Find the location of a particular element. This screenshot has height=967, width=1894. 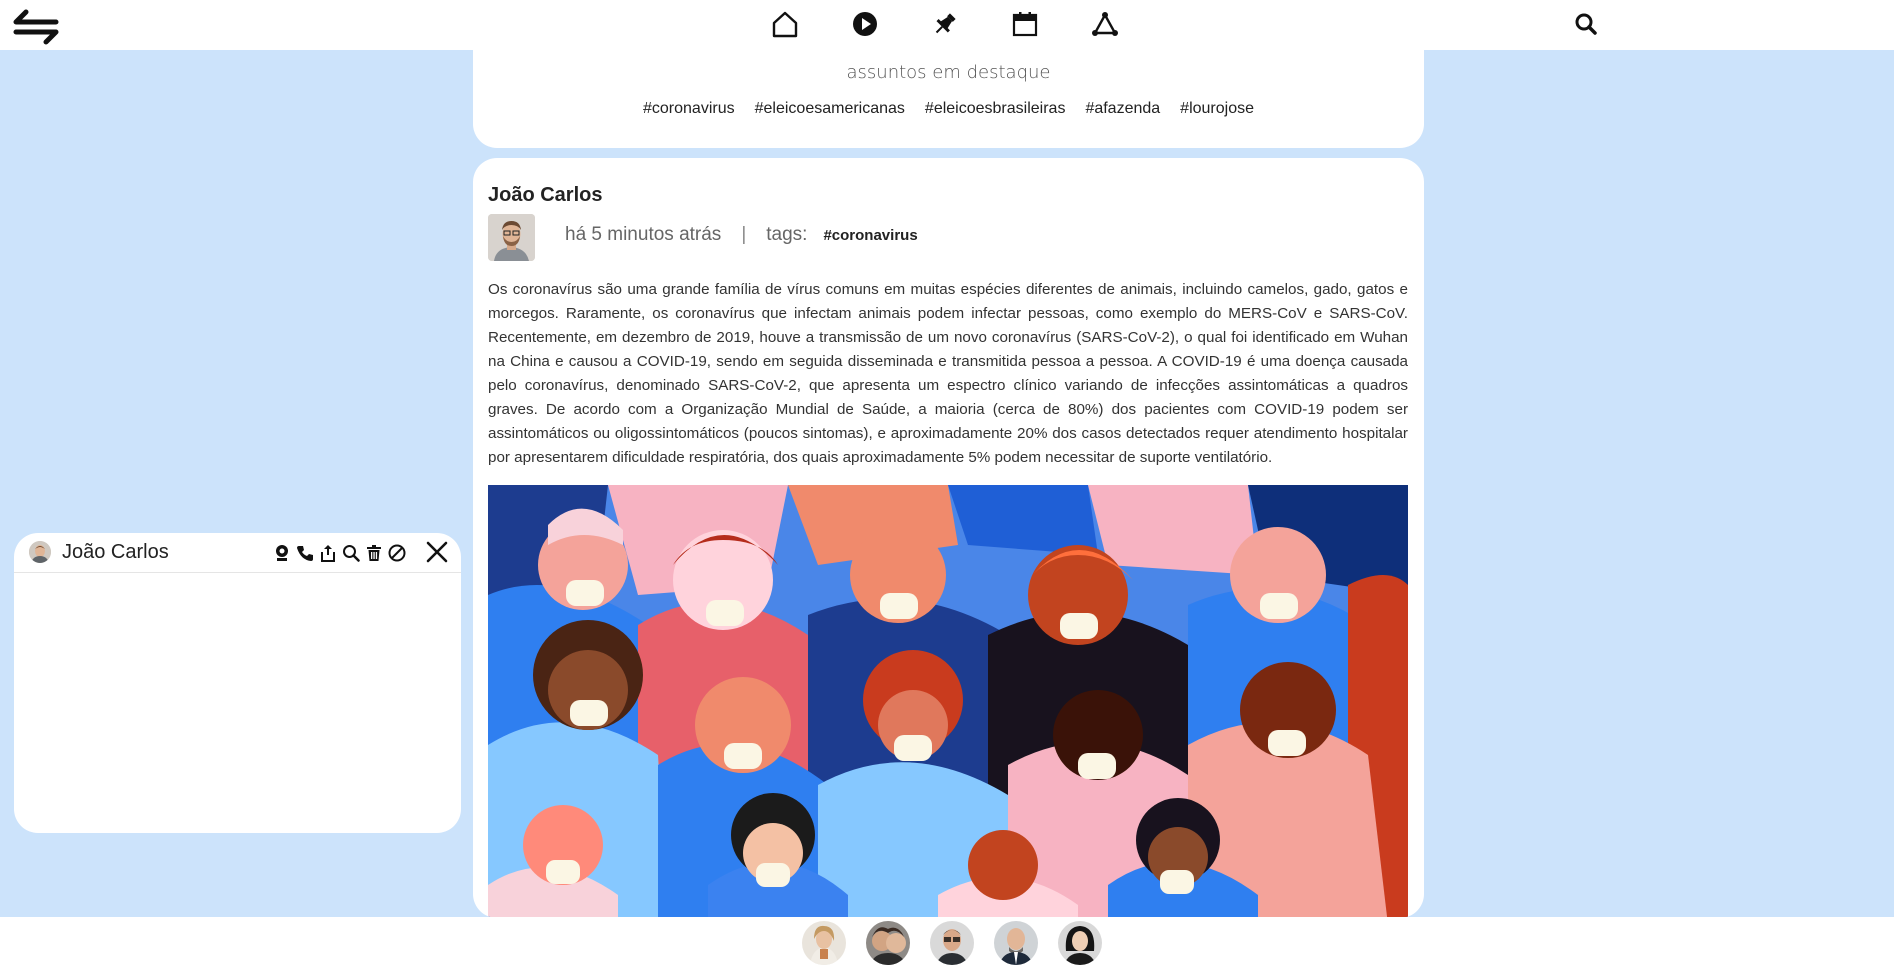

chat-header: João Carlos is located at coordinates (237, 553).